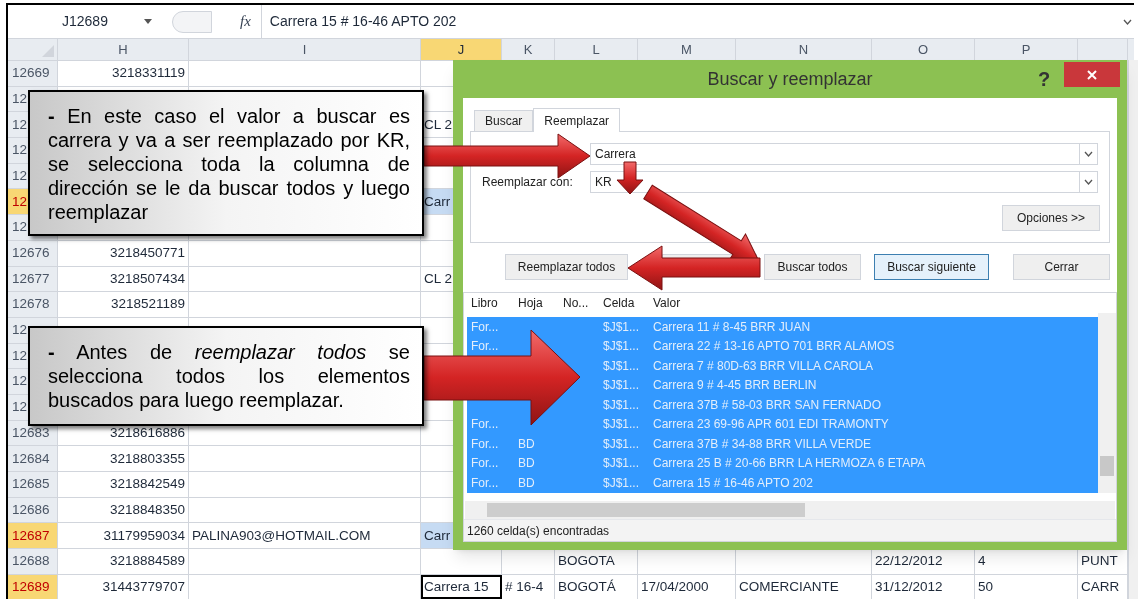 The image size is (1138, 599). What do you see at coordinates (494, 303) in the screenshot?
I see `column-header: Libro` at bounding box center [494, 303].